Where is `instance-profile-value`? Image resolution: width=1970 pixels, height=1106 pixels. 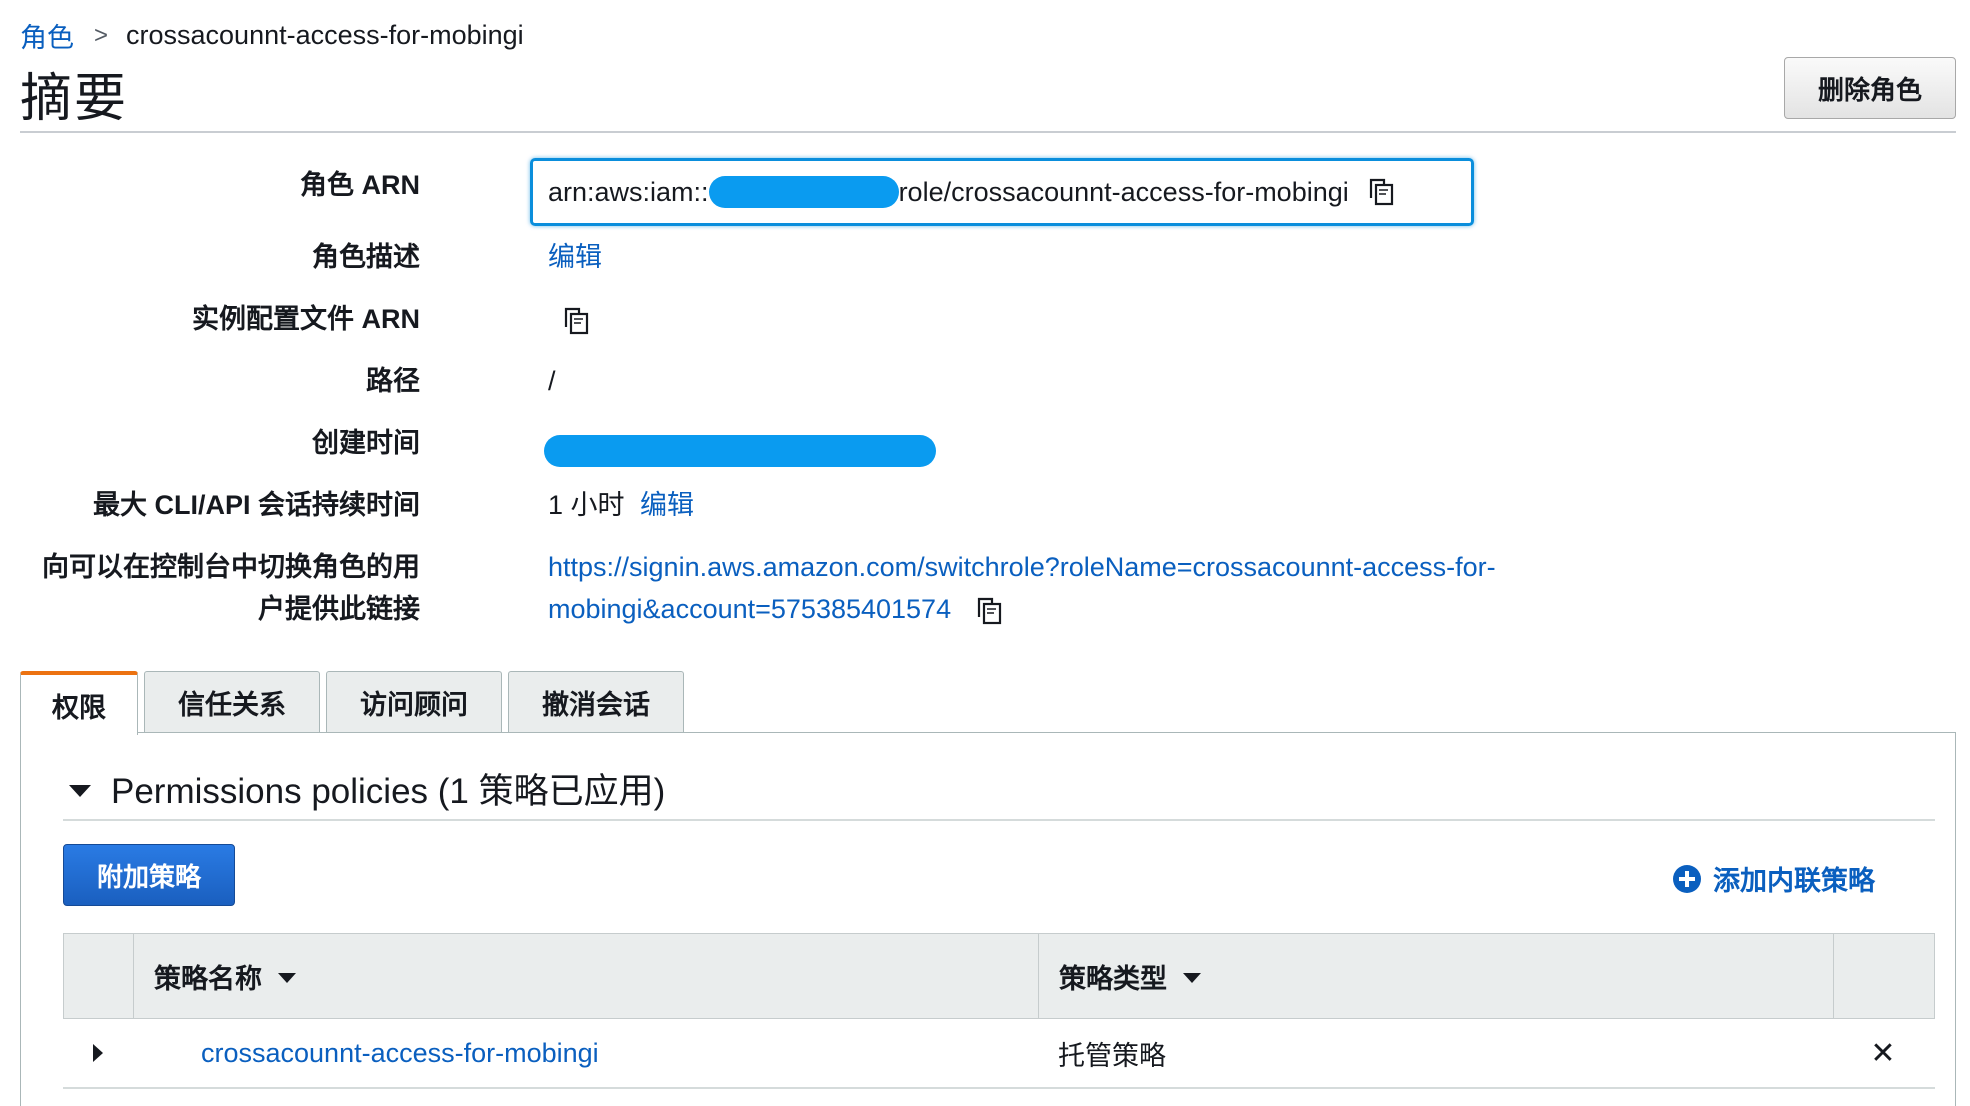 instance-profile-value is located at coordinates (576, 319).